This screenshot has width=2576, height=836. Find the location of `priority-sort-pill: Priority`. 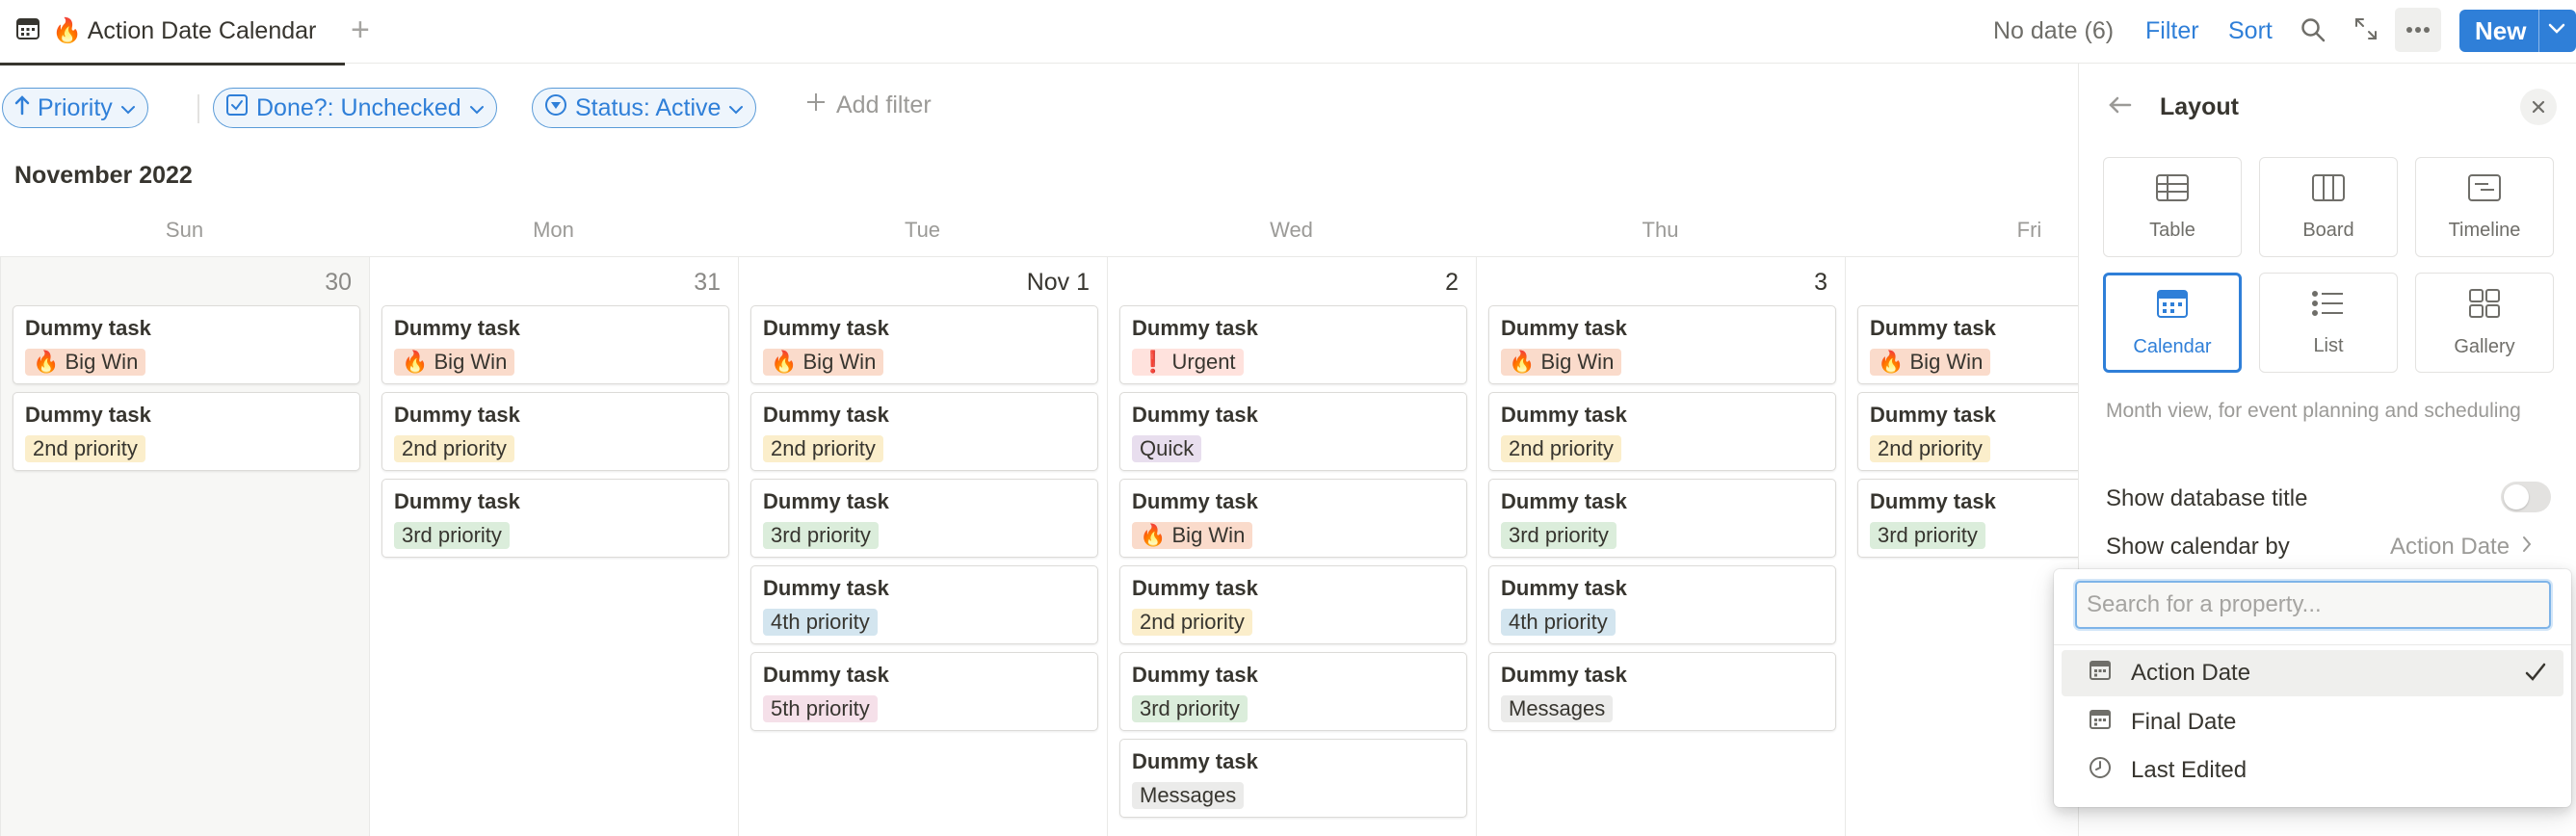

priority-sort-pill: Priority is located at coordinates (75, 108).